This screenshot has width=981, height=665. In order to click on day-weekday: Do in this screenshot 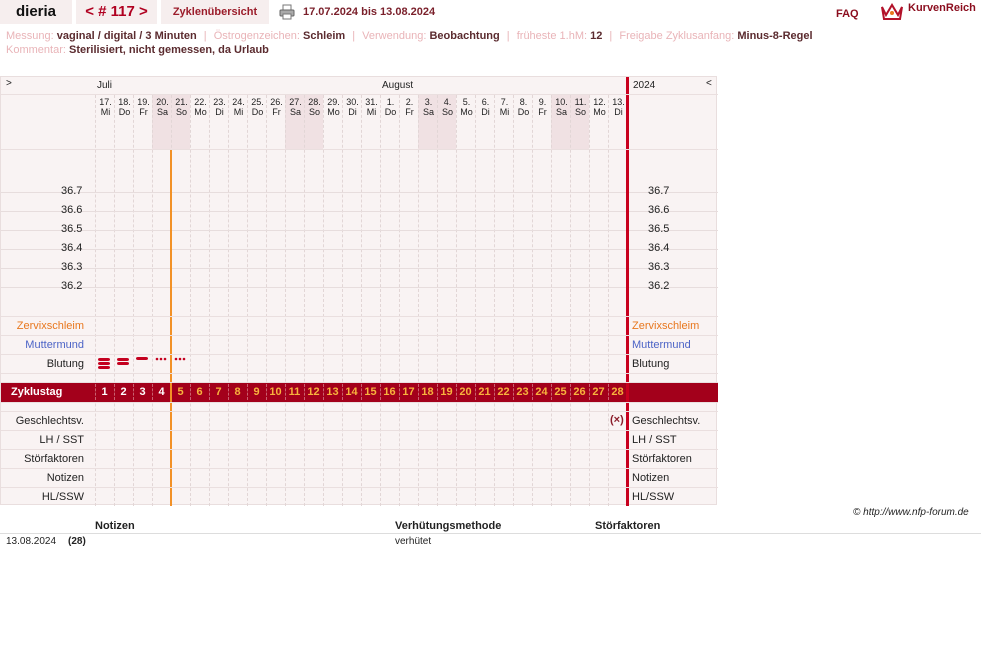, I will do `click(257, 112)`.